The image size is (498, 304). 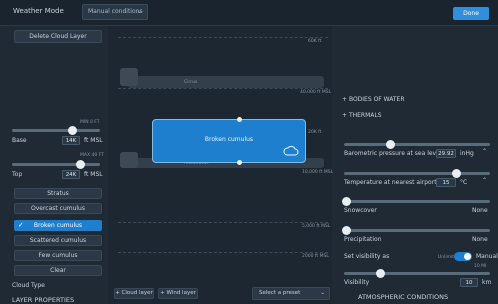 What do you see at coordinates (71, 140) in the screenshot?
I see `base-input: 14K` at bounding box center [71, 140].